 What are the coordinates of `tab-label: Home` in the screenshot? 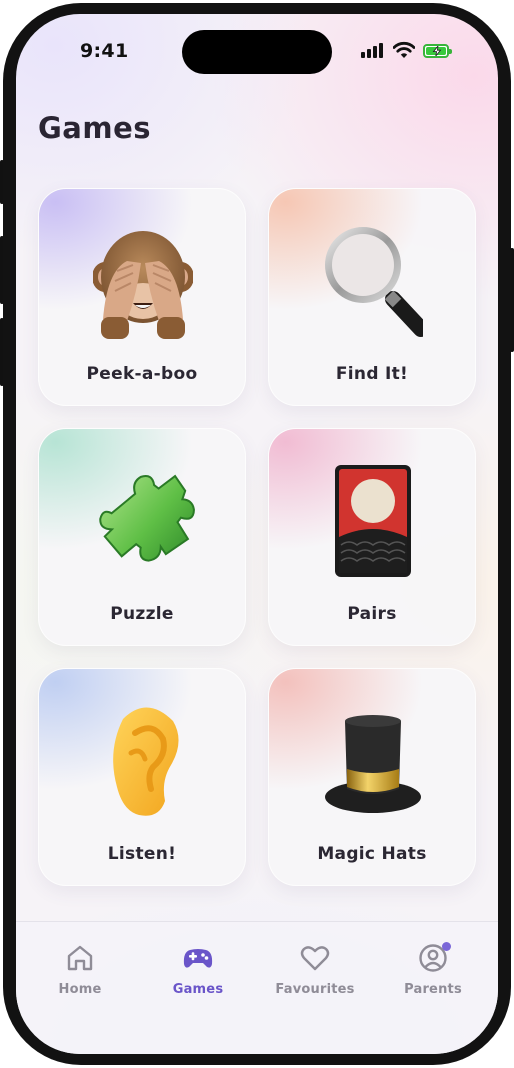 It's located at (80, 989).